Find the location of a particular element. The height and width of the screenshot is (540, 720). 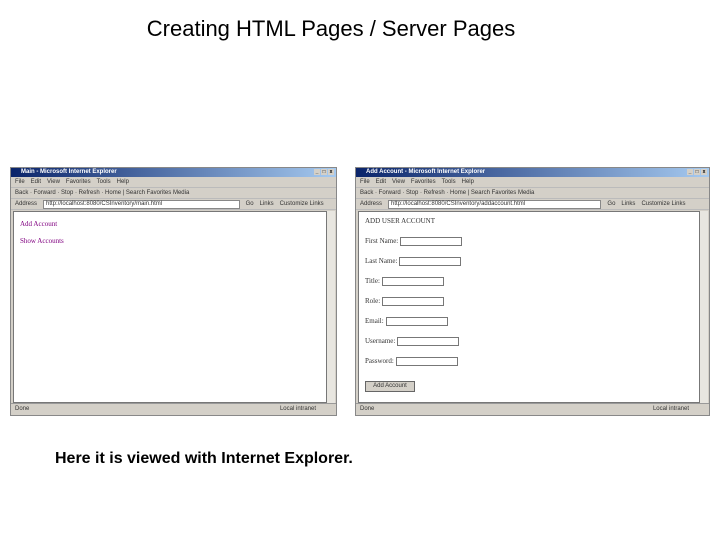

password-label: Password: is located at coordinates (379, 361).